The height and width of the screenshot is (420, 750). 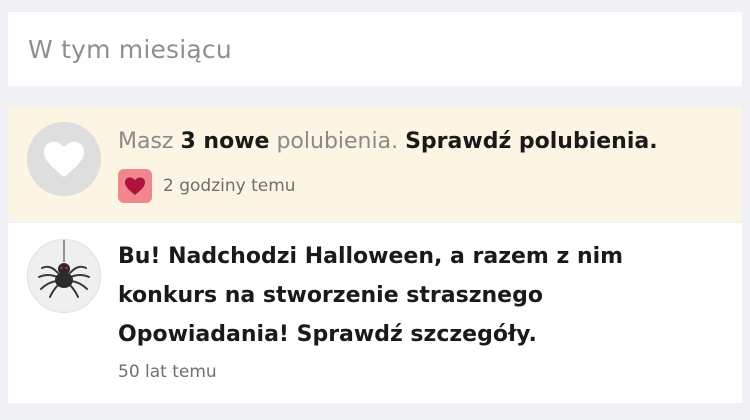 I want to click on announcement-line-3: Opowiadania! Sprawdź szczegóły., so click(x=327, y=334).